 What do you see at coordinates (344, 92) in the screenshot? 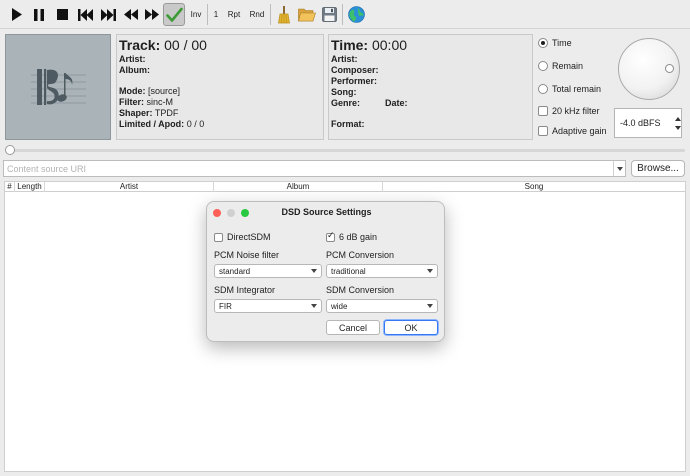
I see `song-label: Song:` at bounding box center [344, 92].